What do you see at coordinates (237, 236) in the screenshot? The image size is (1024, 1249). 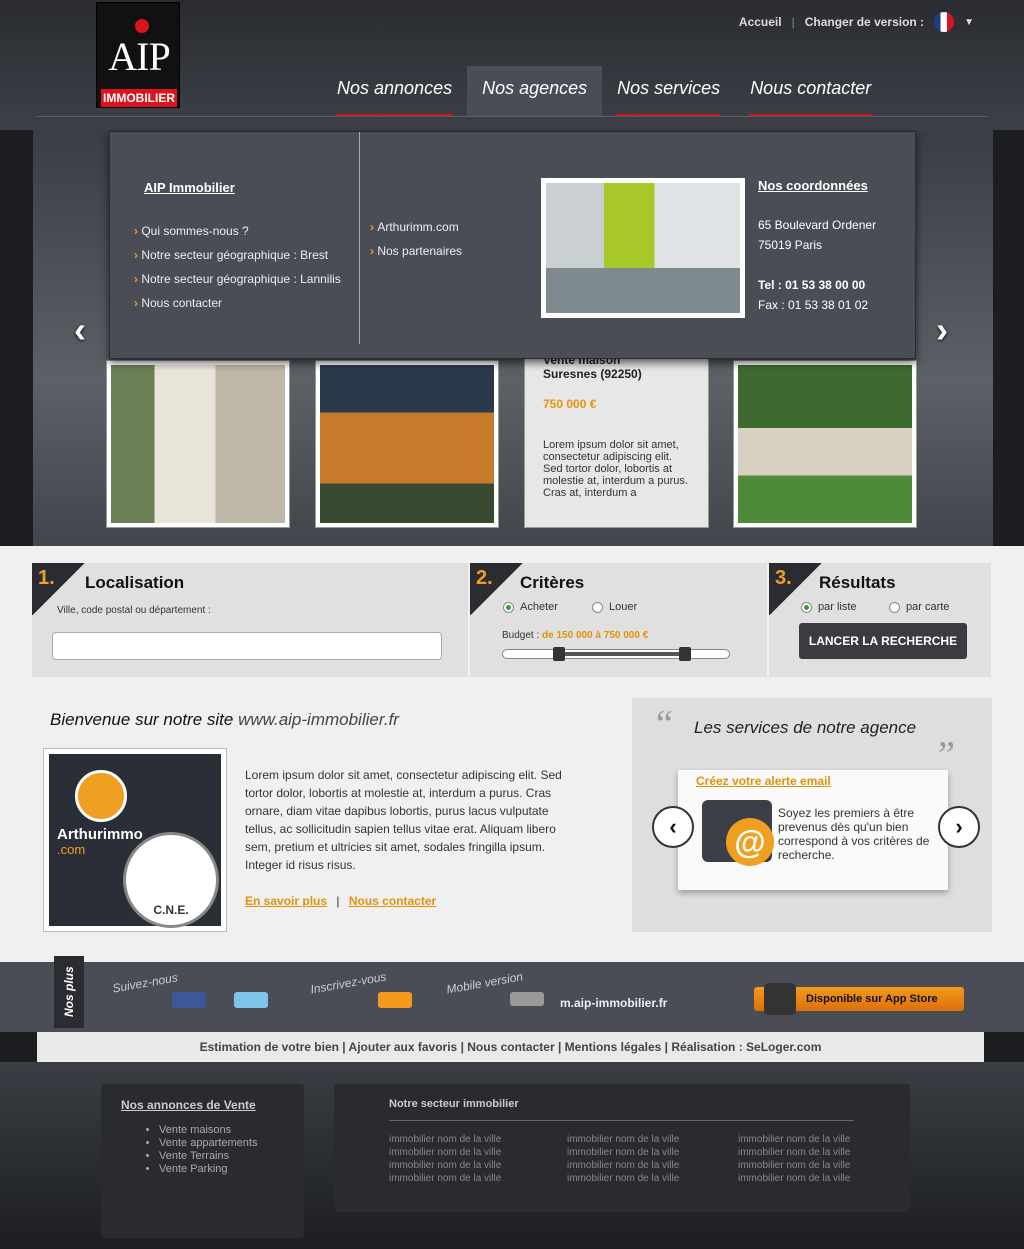 I see `dropdown-item: Qui sommes-nous ?` at bounding box center [237, 236].